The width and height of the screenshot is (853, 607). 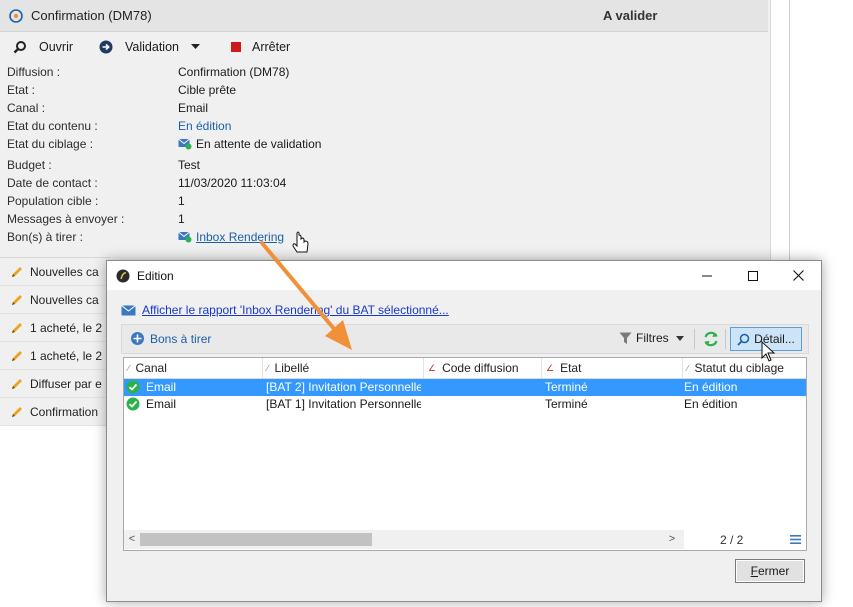 I want to click on delivery-title: Confirmation (DM78), so click(x=91, y=15).